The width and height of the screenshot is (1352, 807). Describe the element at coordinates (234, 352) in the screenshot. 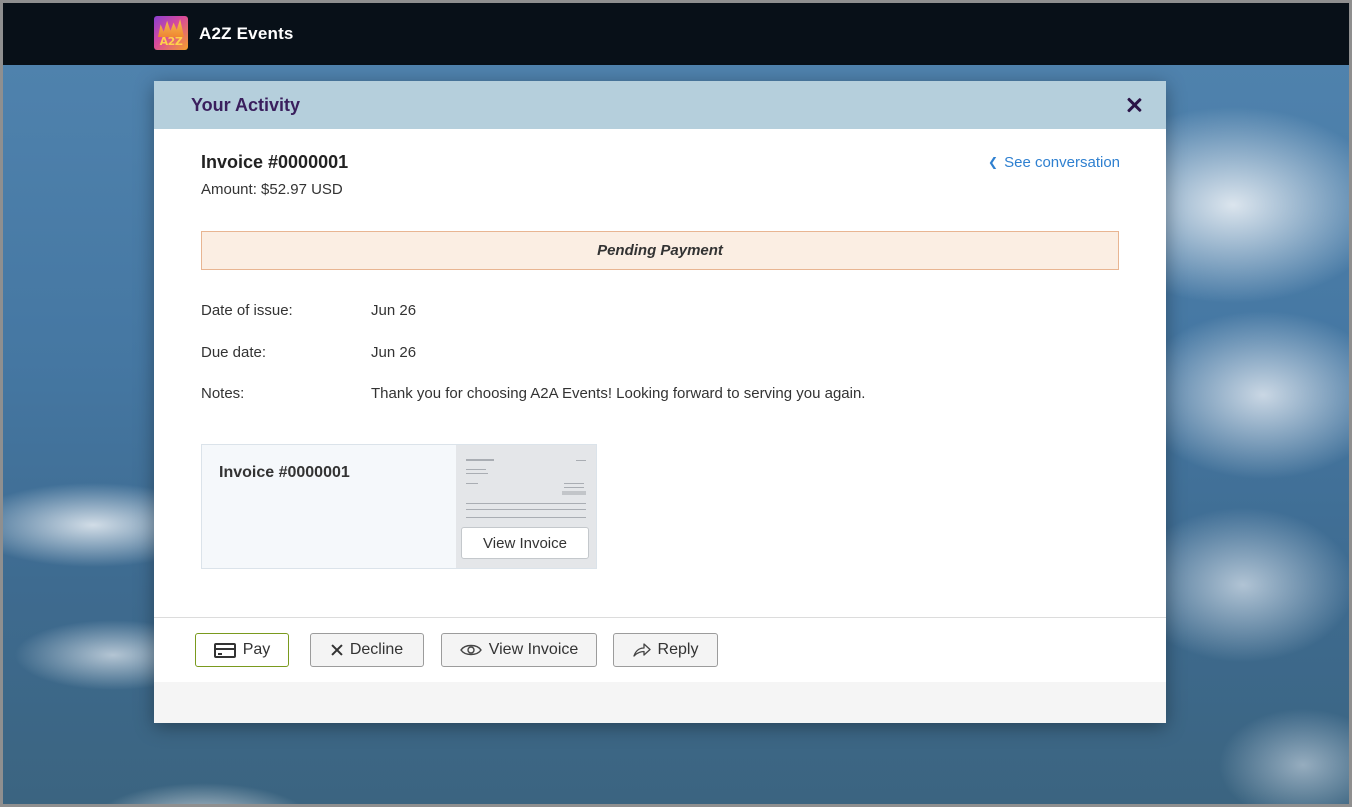

I see `due-date-label: Due date:` at that location.